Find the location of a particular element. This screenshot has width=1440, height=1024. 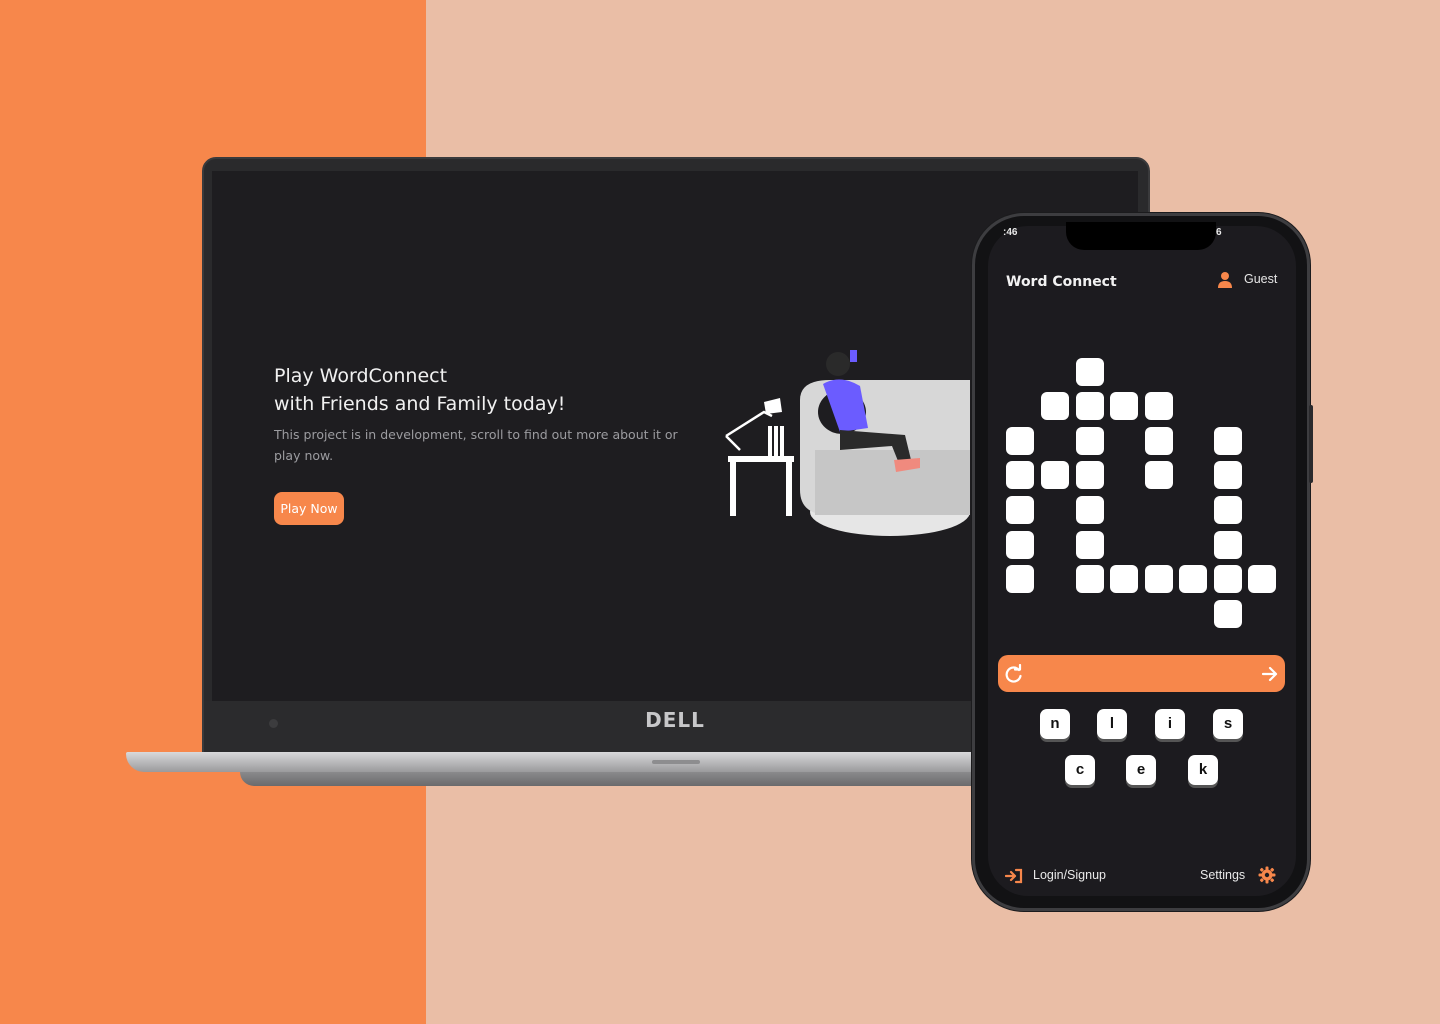

letter-key: i is located at coordinates (1170, 724).